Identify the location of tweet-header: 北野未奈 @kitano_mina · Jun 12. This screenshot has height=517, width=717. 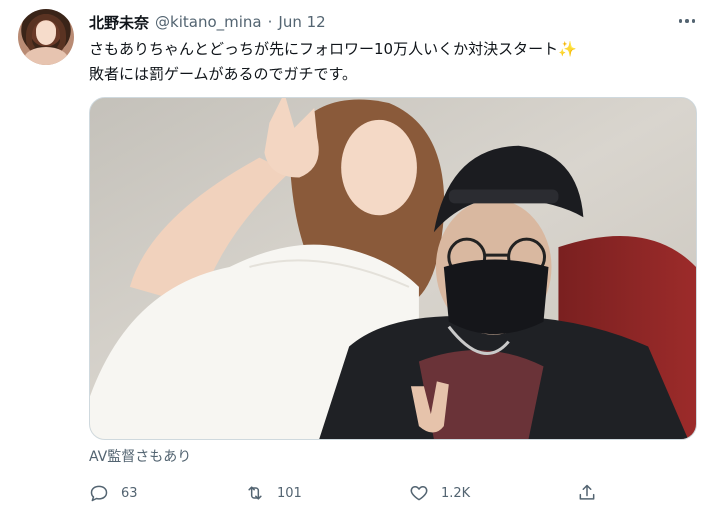
(207, 22).